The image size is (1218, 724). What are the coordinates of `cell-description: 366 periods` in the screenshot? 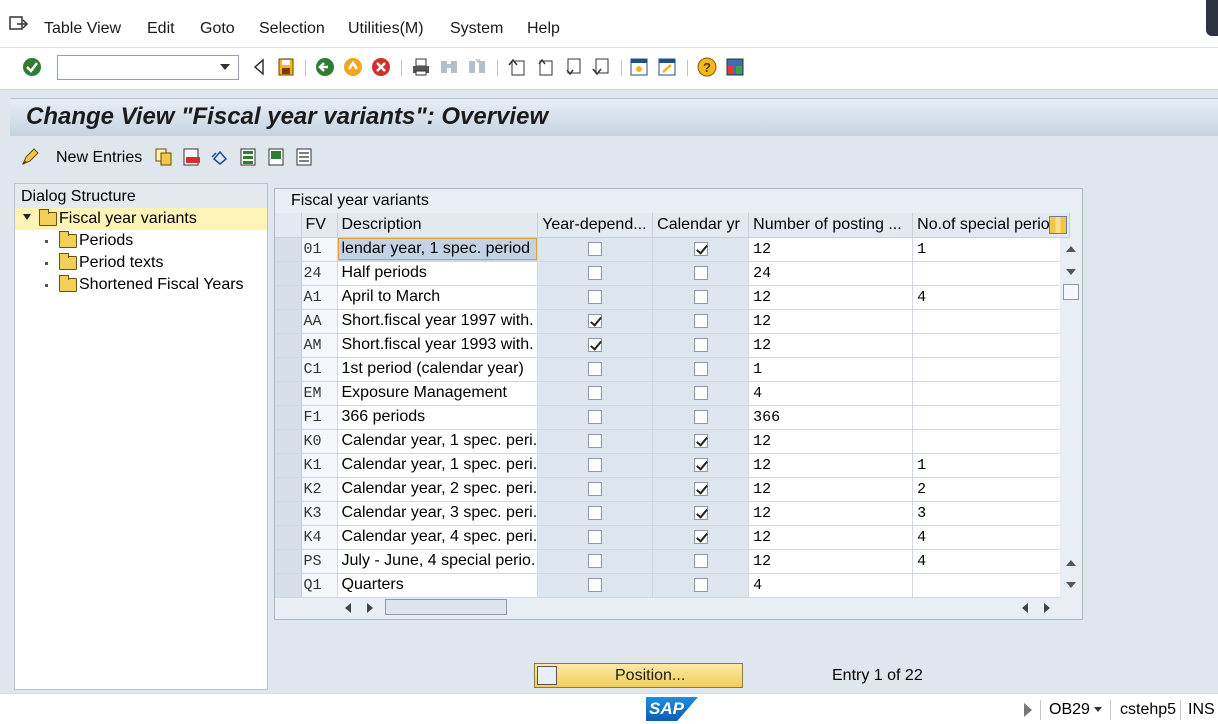 It's located at (438, 417).